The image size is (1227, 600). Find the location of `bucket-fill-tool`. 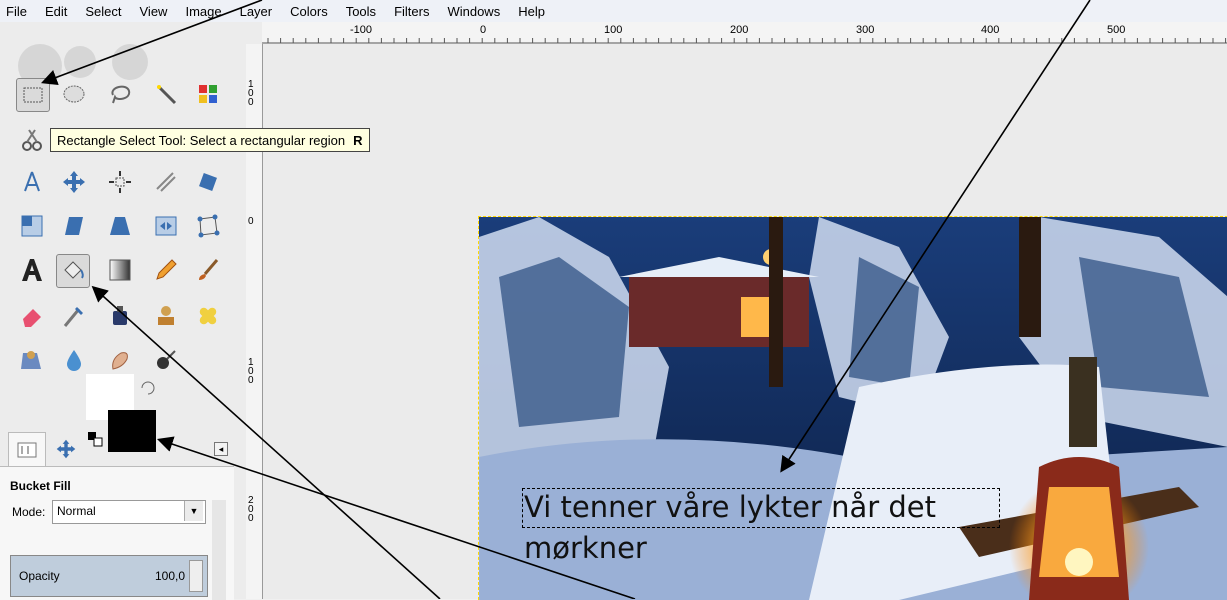

bucket-fill-tool is located at coordinates (73, 271).